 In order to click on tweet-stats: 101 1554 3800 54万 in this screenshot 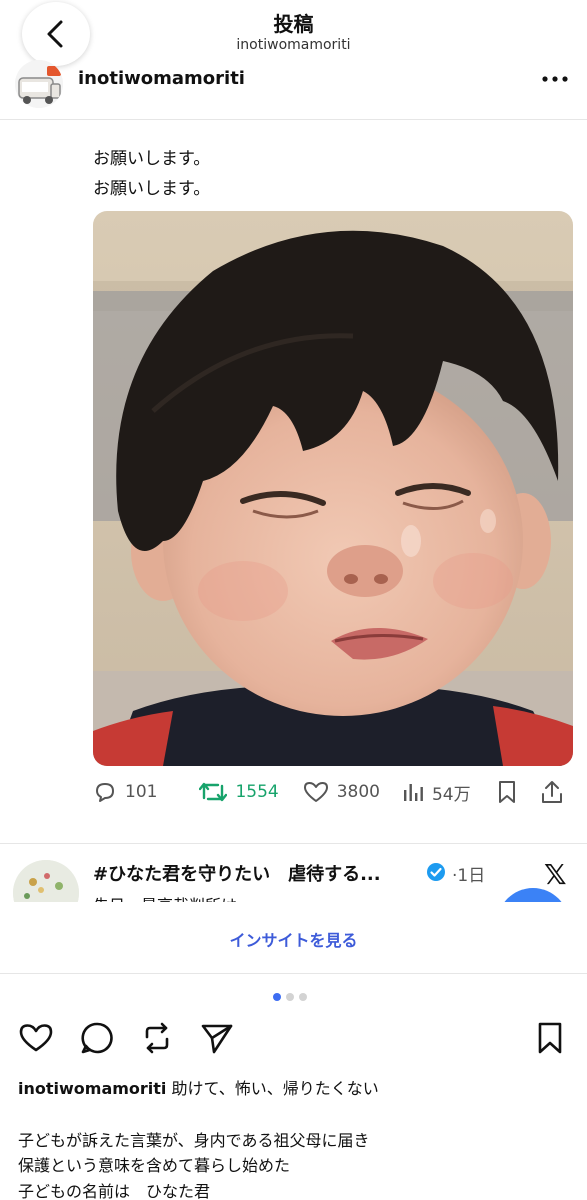, I will do `click(328, 792)`.